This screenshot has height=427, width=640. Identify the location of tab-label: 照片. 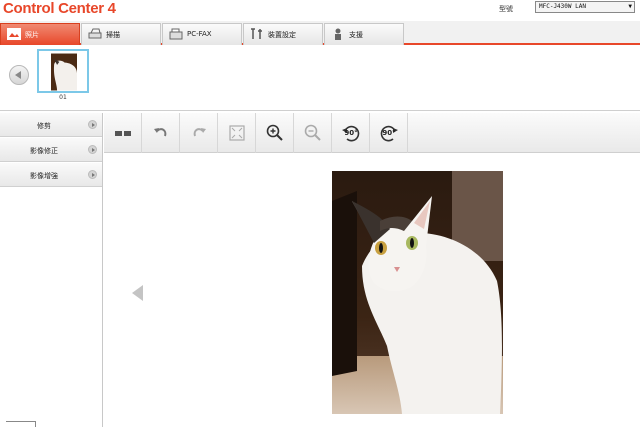
(32, 35).